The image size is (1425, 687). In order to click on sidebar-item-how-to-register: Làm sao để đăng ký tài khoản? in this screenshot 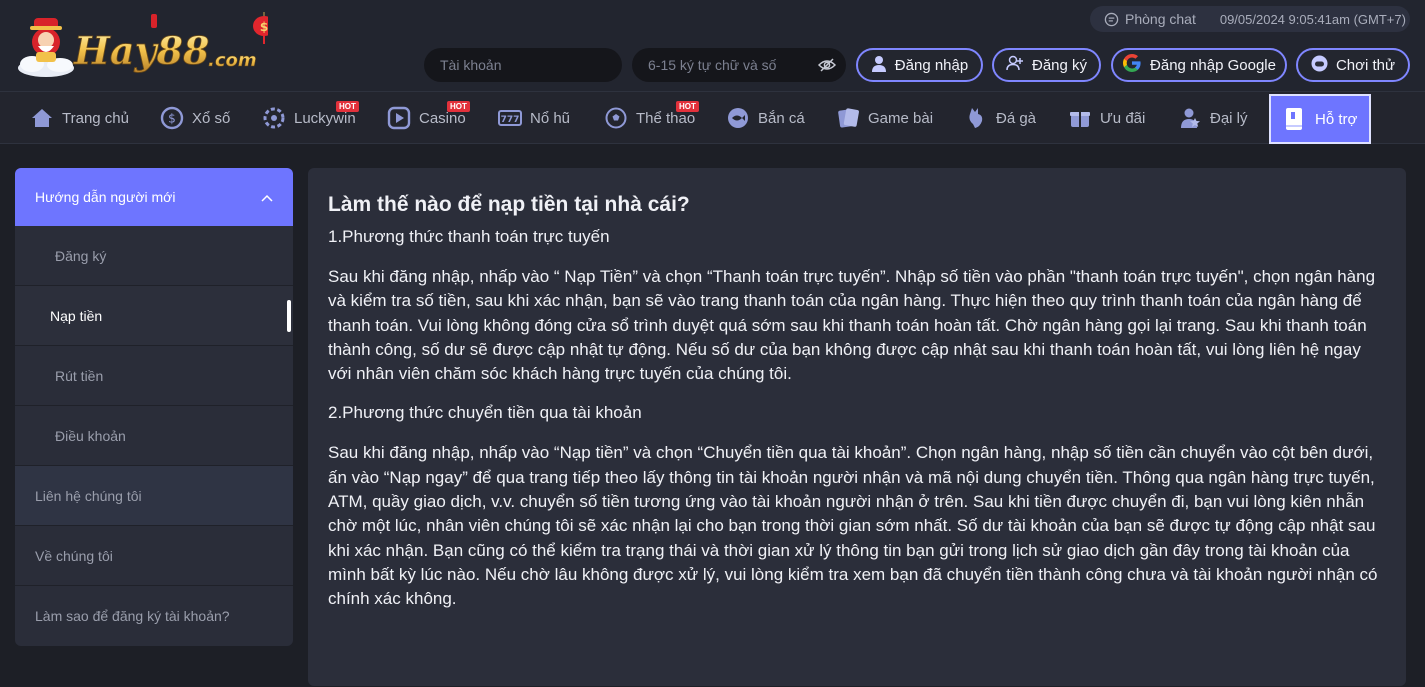, I will do `click(154, 616)`.